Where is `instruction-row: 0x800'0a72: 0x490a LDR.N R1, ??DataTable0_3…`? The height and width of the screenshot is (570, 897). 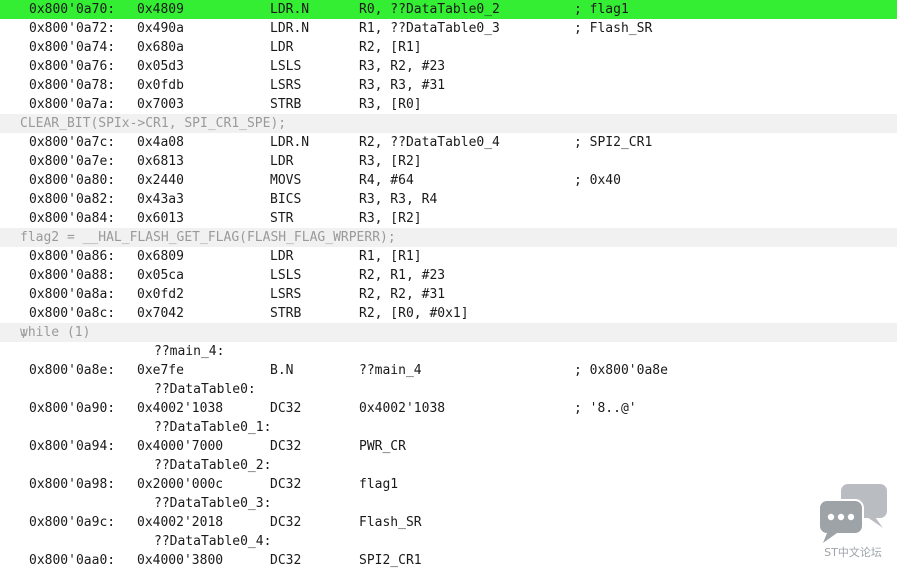 instruction-row: 0x800'0a72: 0x490a LDR.N R1, ??DataTable0_3… is located at coordinates (448, 28).